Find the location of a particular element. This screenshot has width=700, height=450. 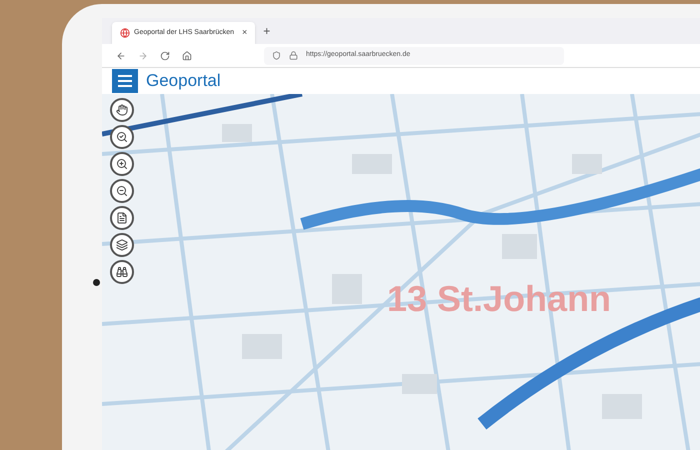

back-icon is located at coordinates (121, 55).